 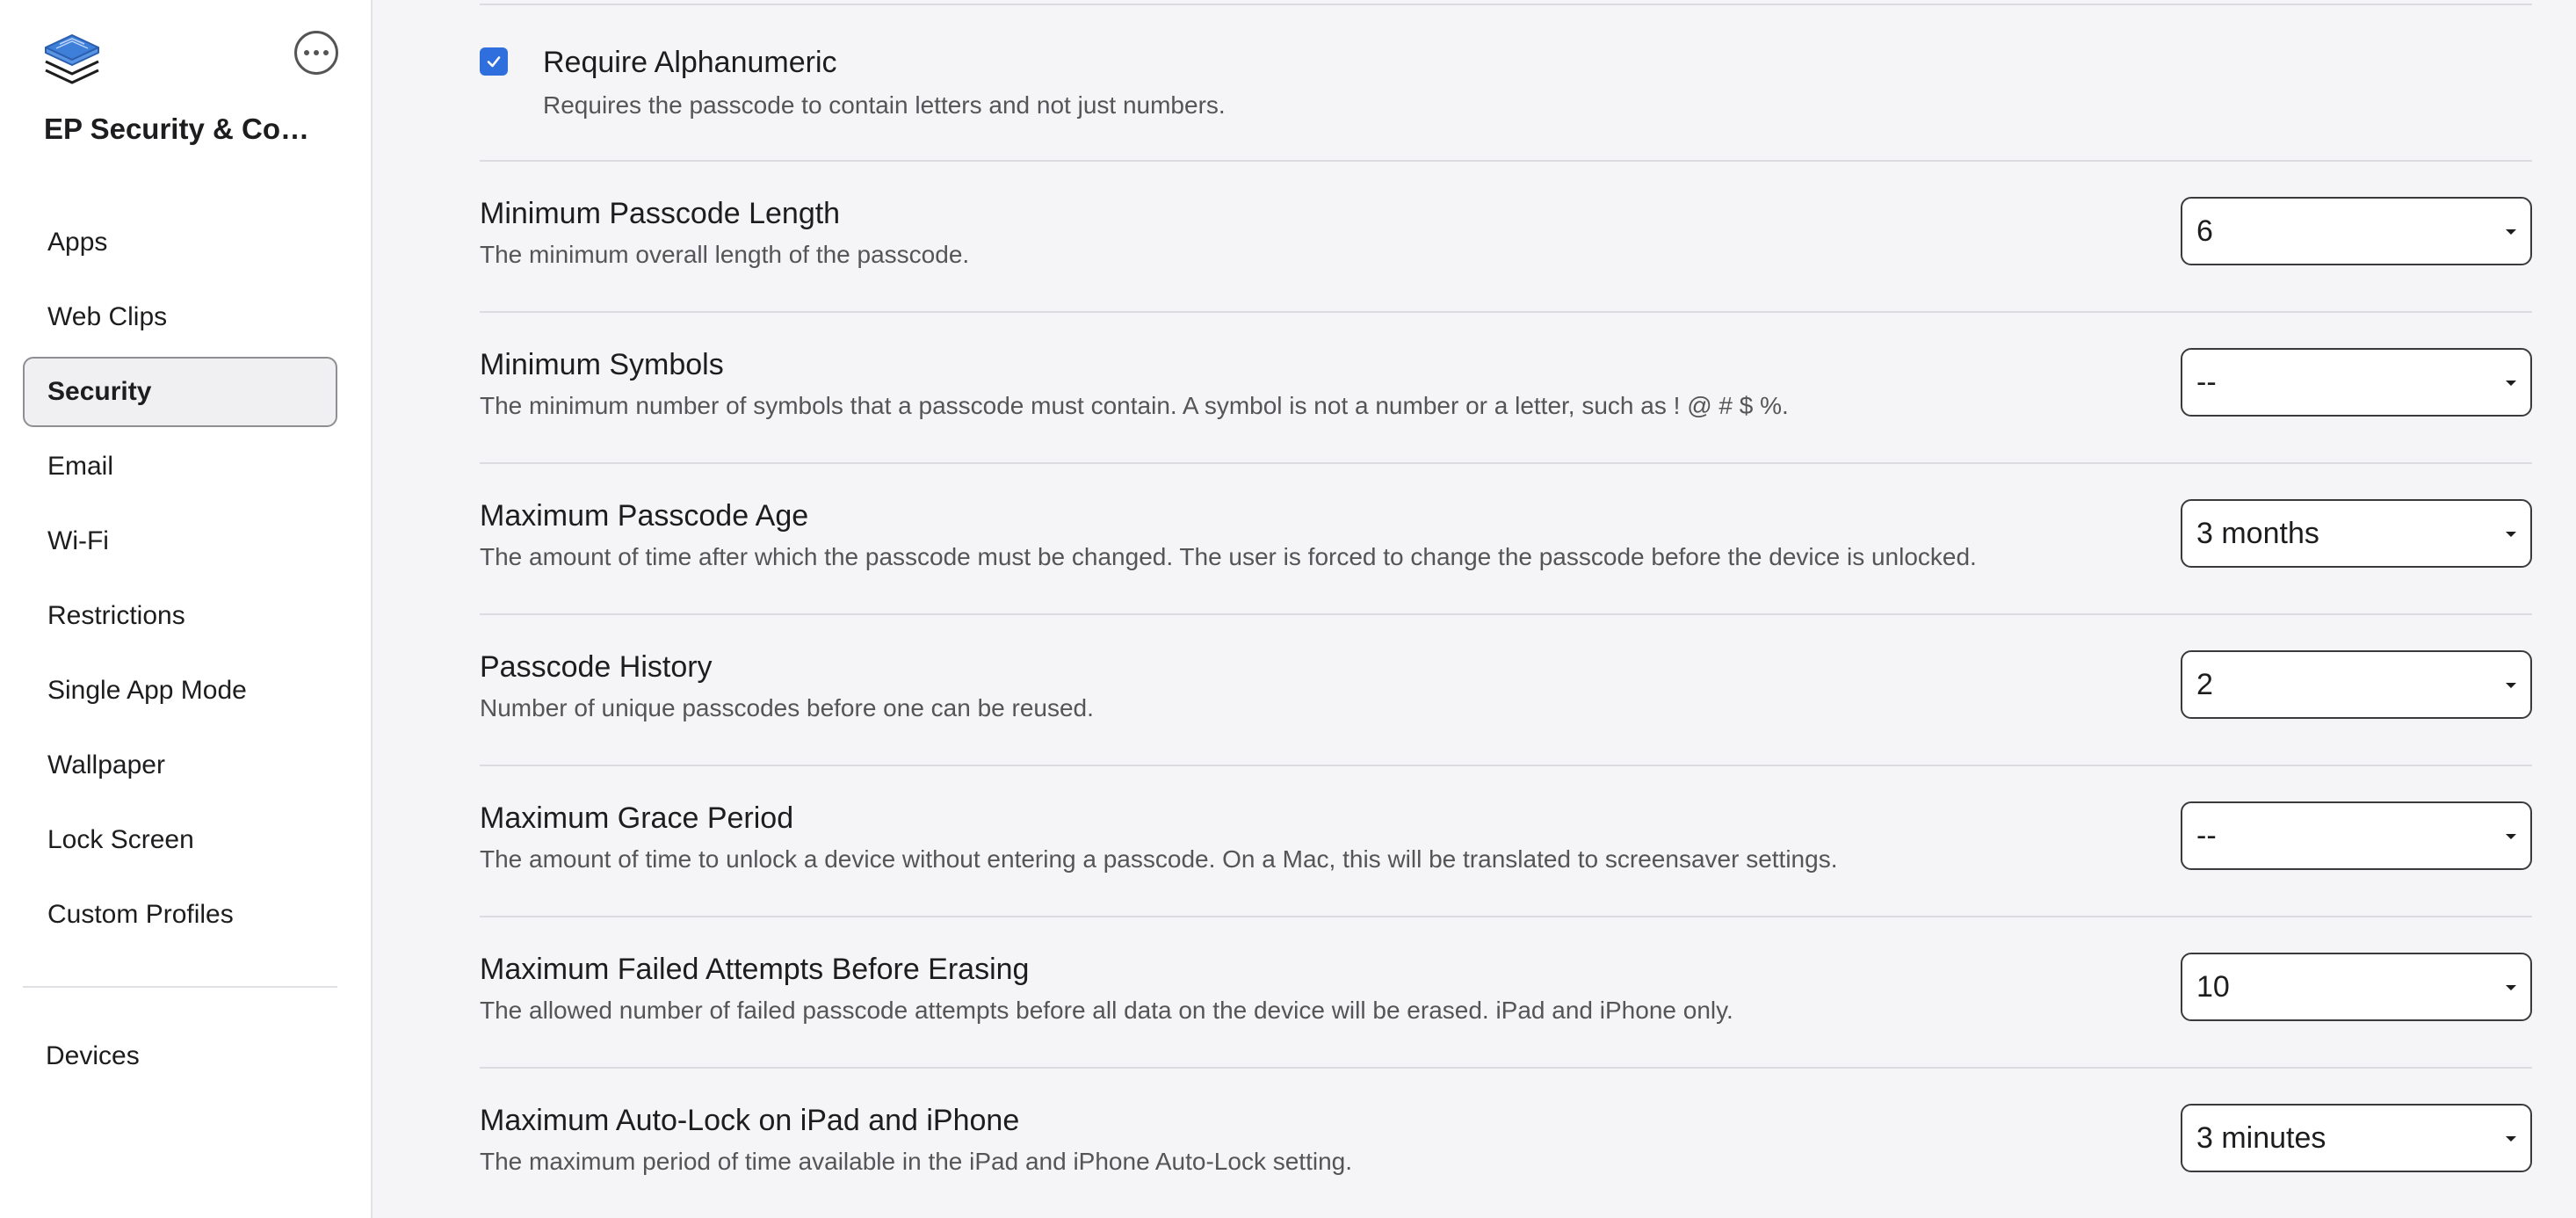 What do you see at coordinates (690, 62) in the screenshot?
I see `require-alphanumeric-title: Require Alphanumeric` at bounding box center [690, 62].